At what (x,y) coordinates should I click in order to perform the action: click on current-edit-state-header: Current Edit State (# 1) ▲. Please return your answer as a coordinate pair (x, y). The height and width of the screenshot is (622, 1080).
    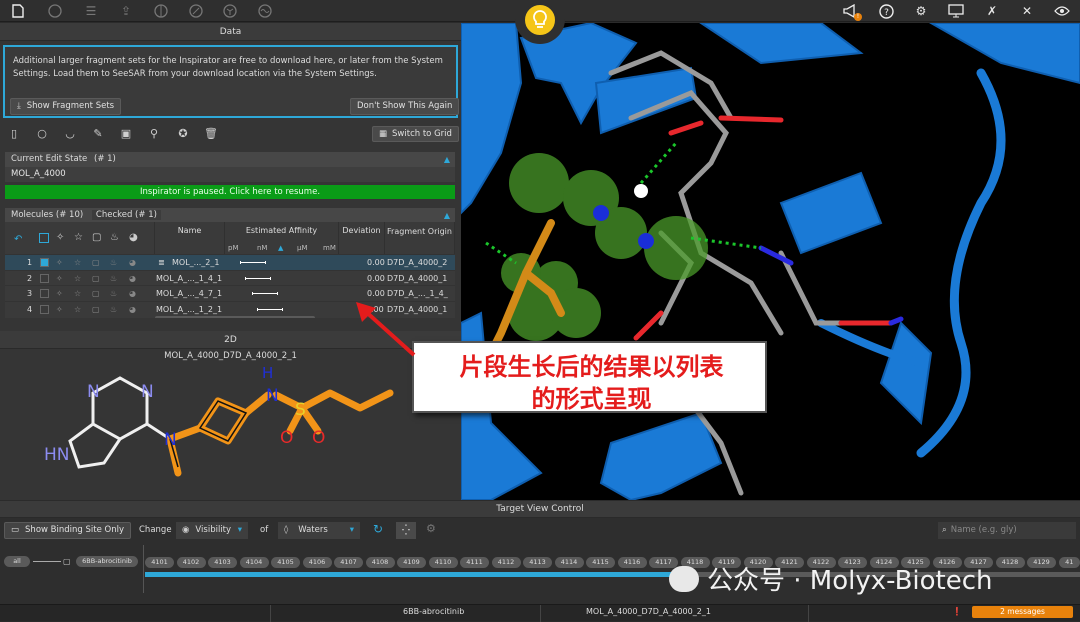
    Looking at the image, I should click on (230, 159).